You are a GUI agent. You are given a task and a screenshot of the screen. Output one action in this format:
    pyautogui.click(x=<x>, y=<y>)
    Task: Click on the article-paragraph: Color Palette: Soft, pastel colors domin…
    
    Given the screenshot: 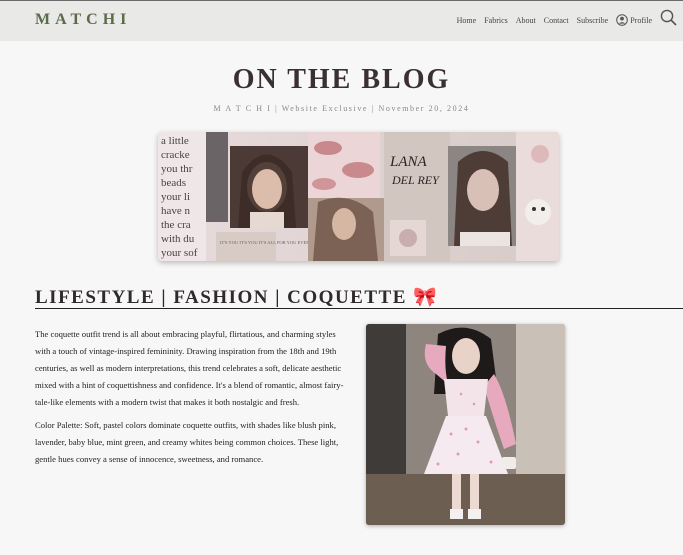 What is the action you would take?
    pyautogui.click(x=187, y=442)
    